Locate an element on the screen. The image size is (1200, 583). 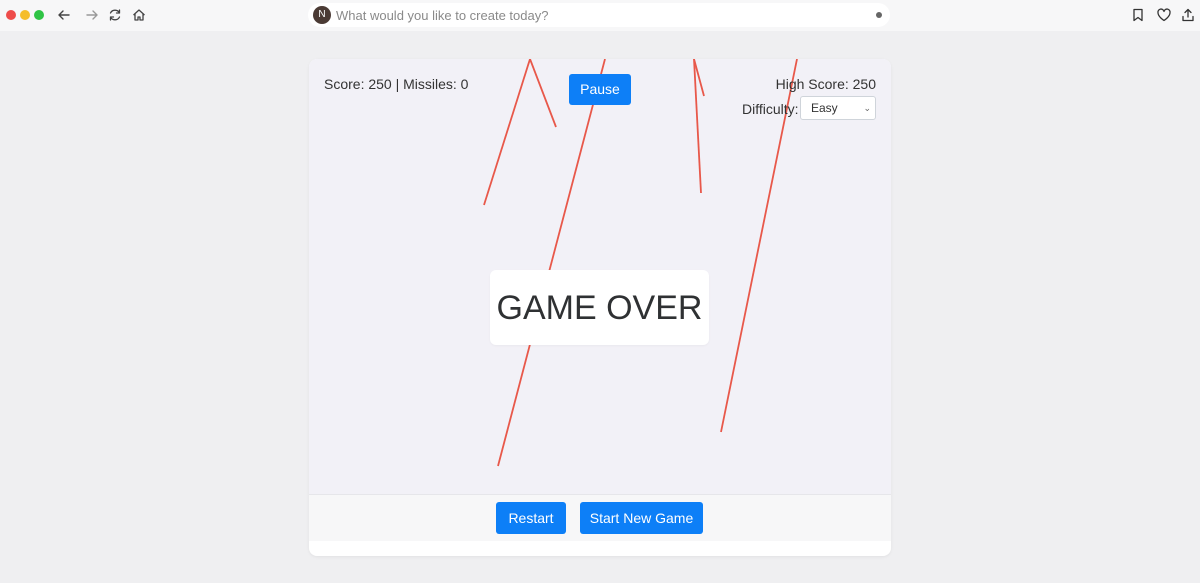
heart-icon is located at coordinates (1164, 15).